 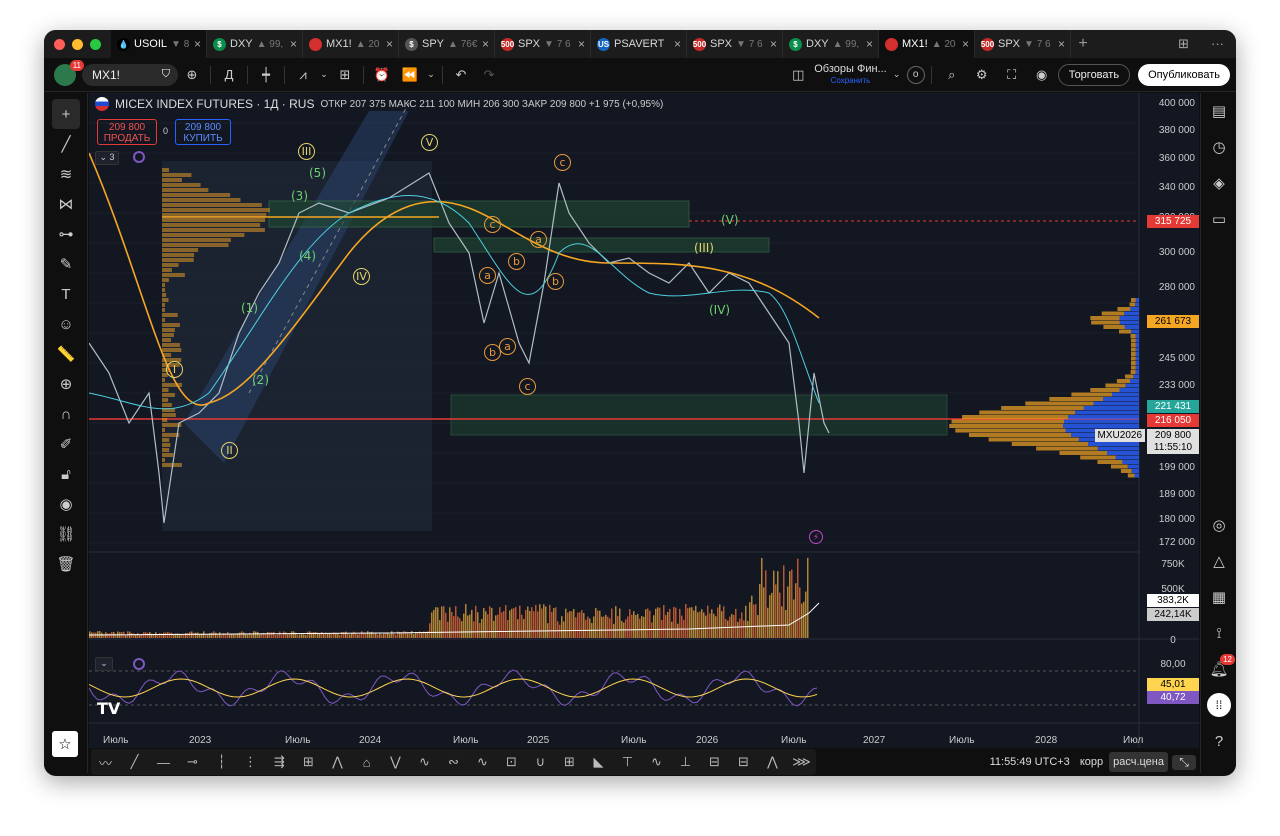 I want to click on alert-icon: ⏰, so click(x=382, y=75).